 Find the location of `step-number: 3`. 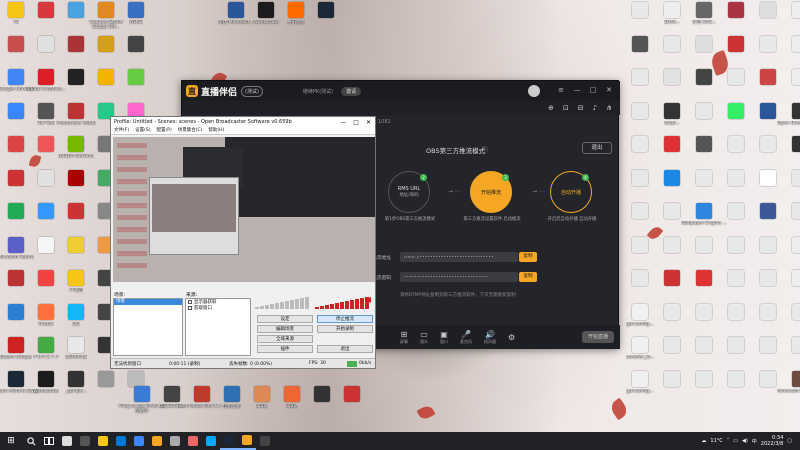

step-number: 3 is located at coordinates (505, 177).